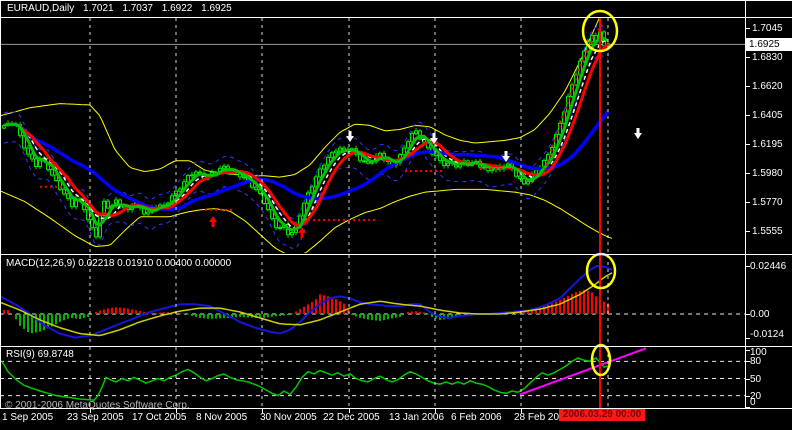 This screenshot has width=792, height=430. Describe the element at coordinates (40, 354) in the screenshot. I see `rsi-indicator-label: RSI(9) 69.8748` at that location.